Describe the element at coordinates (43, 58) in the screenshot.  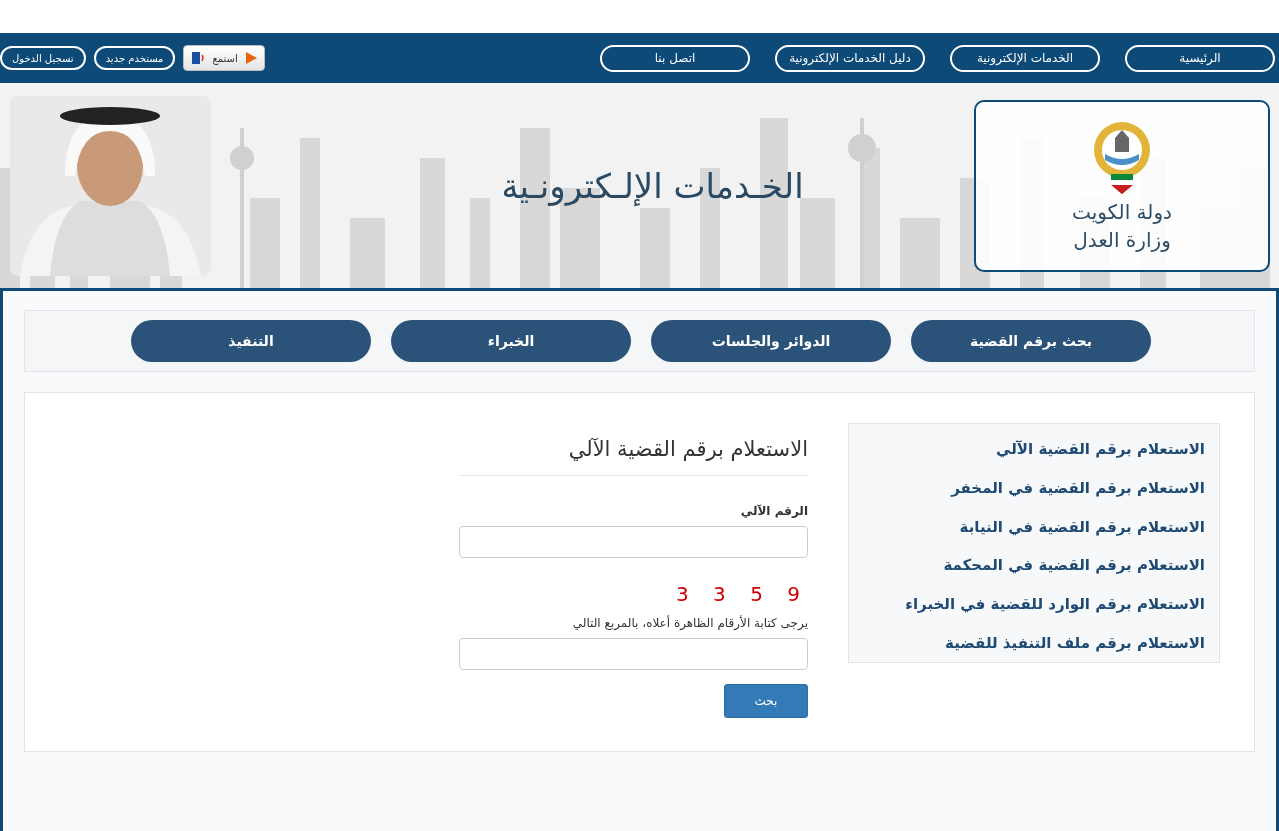
I see `account-button: تسجيل الدخول` at that location.